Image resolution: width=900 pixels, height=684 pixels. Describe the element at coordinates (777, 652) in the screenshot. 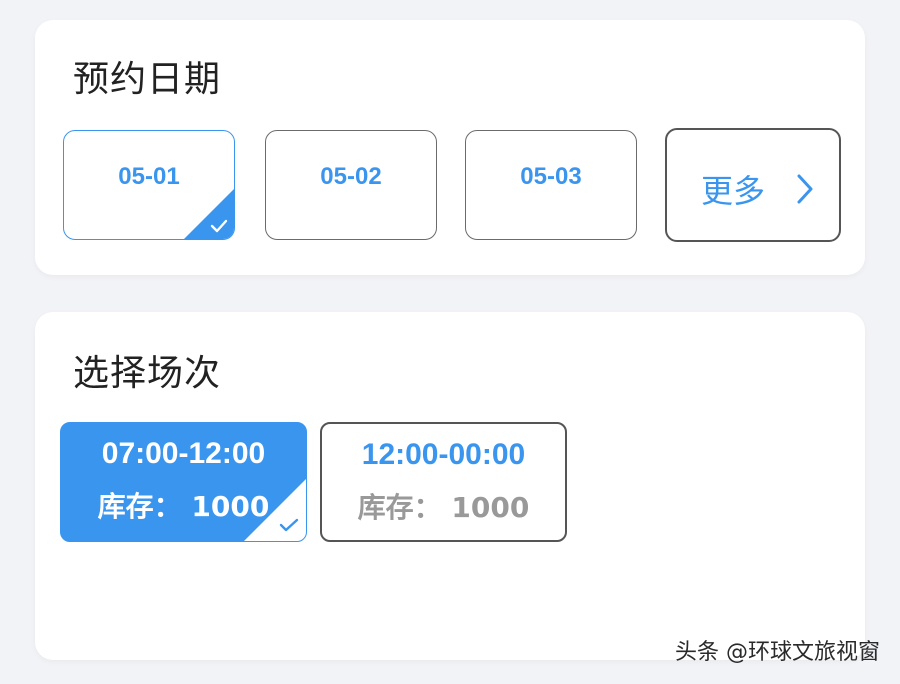

I see `watermark: 头条 @环球文旅视窗` at that location.